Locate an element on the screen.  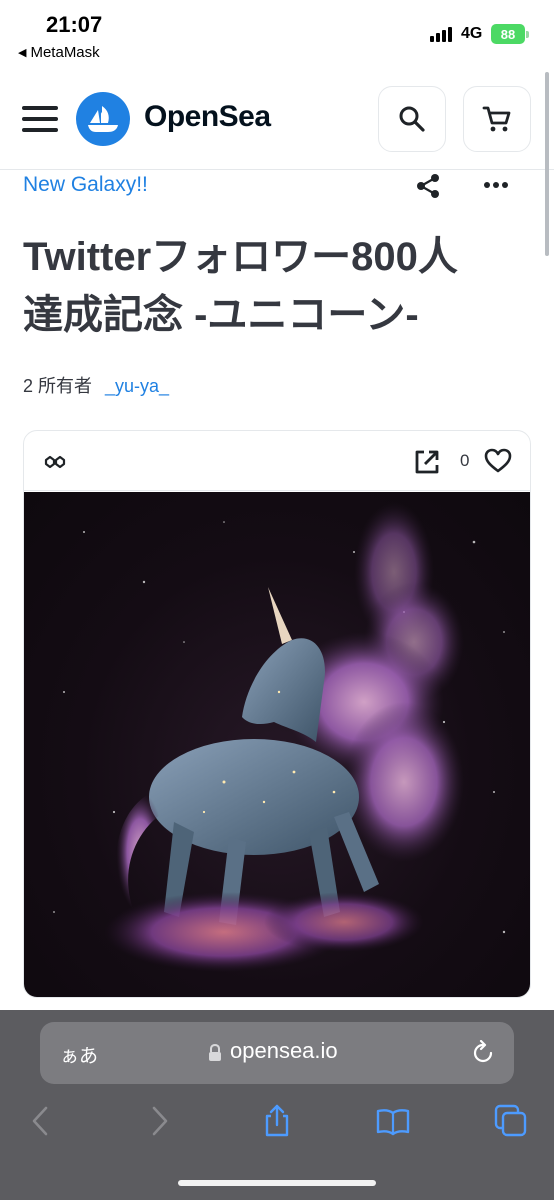
owners-label: 2 所有者 is located at coordinates (58, 386).